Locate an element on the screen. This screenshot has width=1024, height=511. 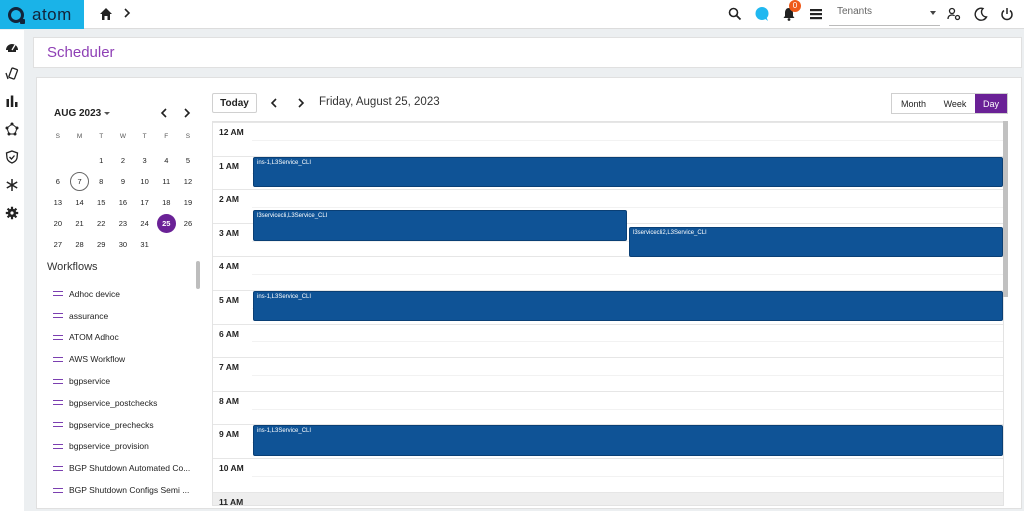
mini-calendar-day: 19 is located at coordinates (188, 202).